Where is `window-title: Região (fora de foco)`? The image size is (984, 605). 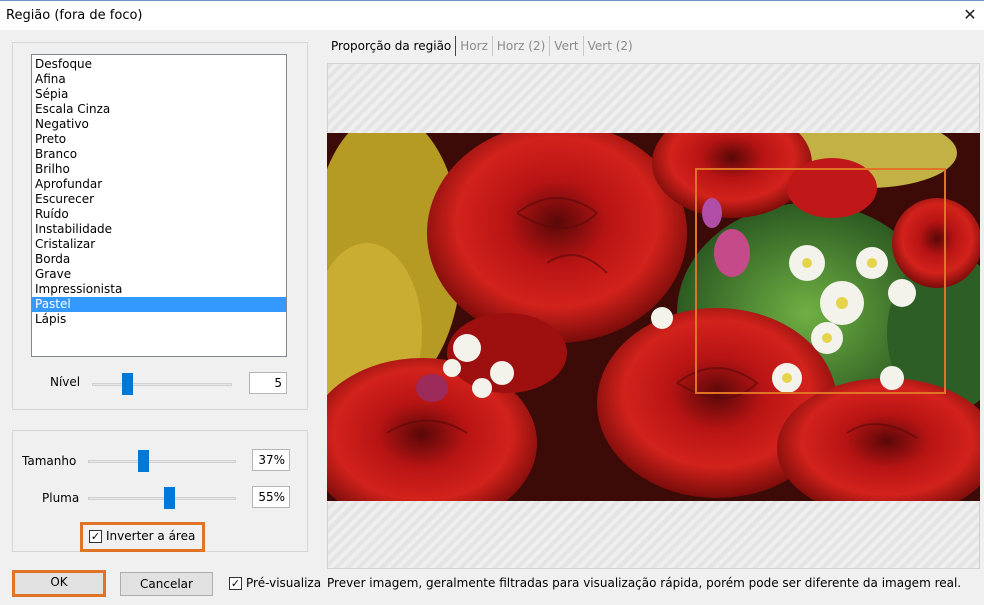 window-title: Região (fora de foco) is located at coordinates (74, 15).